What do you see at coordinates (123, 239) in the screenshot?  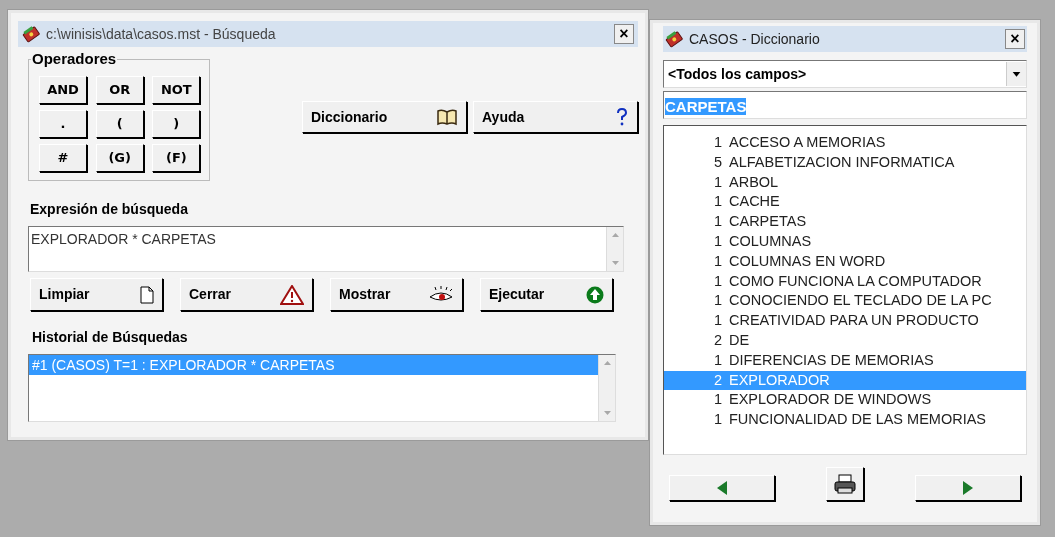 I see `expression-text: EXPLORADOR * CARPETAS` at bounding box center [123, 239].